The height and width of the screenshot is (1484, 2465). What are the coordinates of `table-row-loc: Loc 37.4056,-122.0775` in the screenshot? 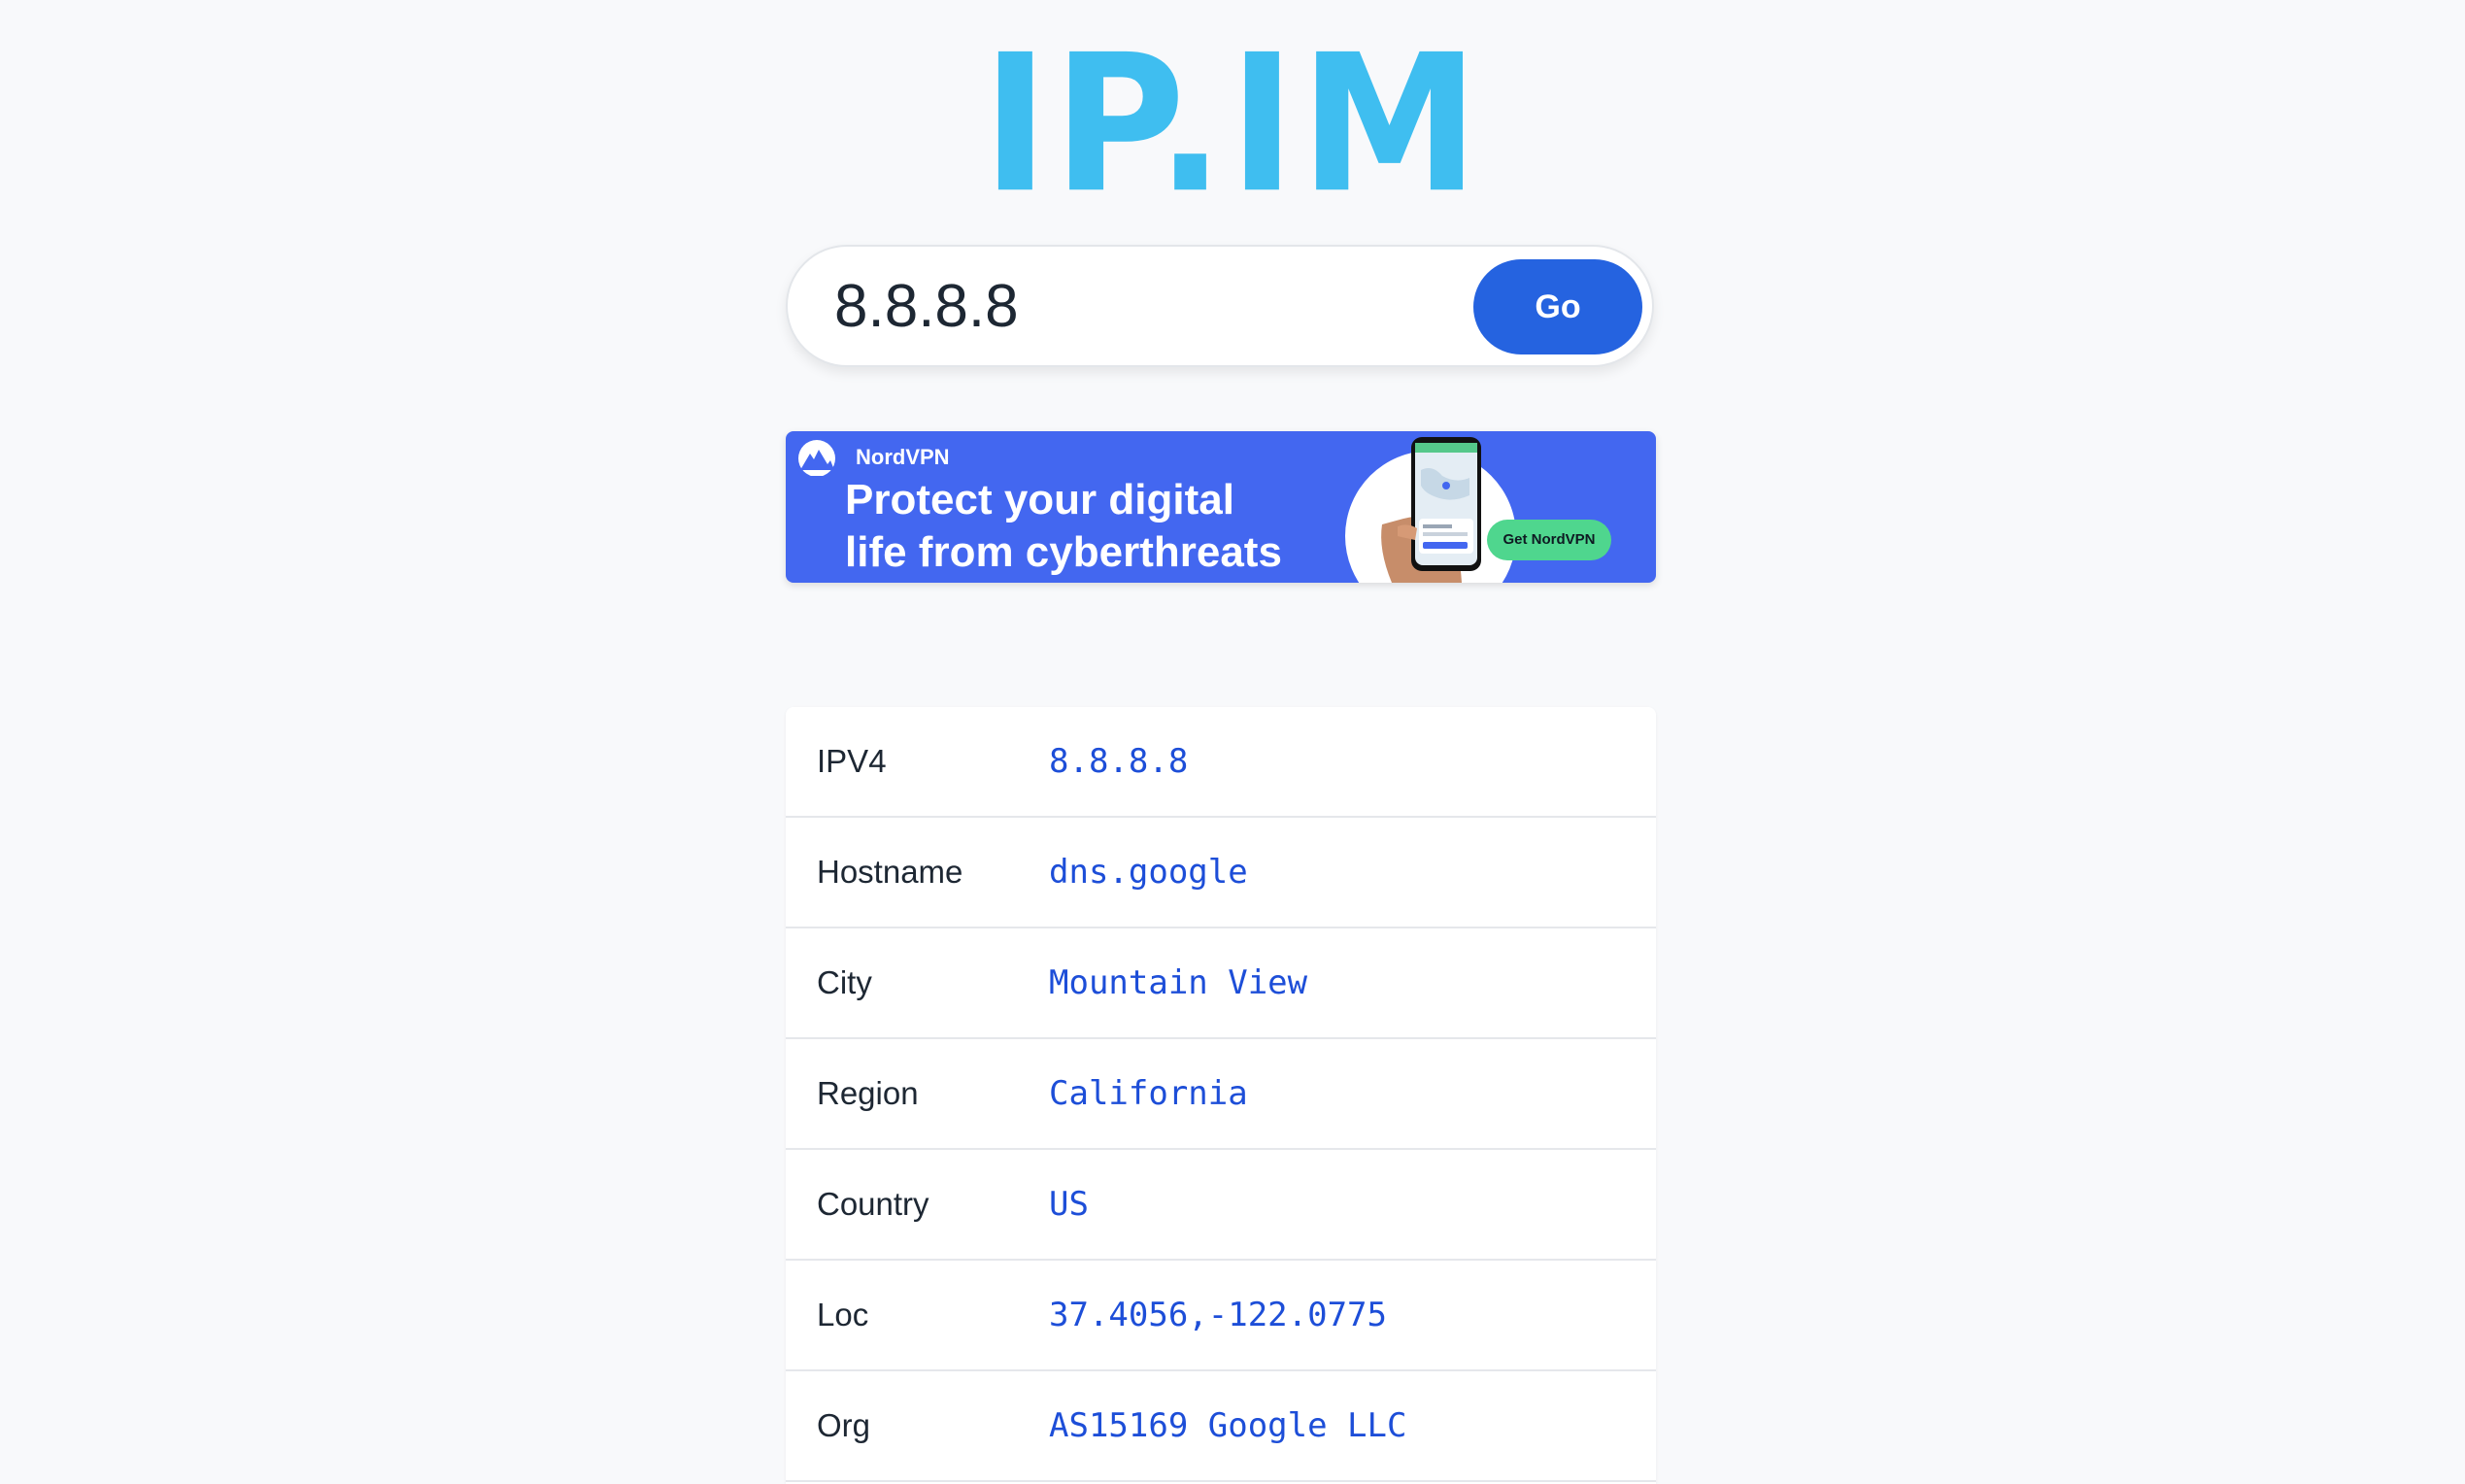 It's located at (1221, 1316).